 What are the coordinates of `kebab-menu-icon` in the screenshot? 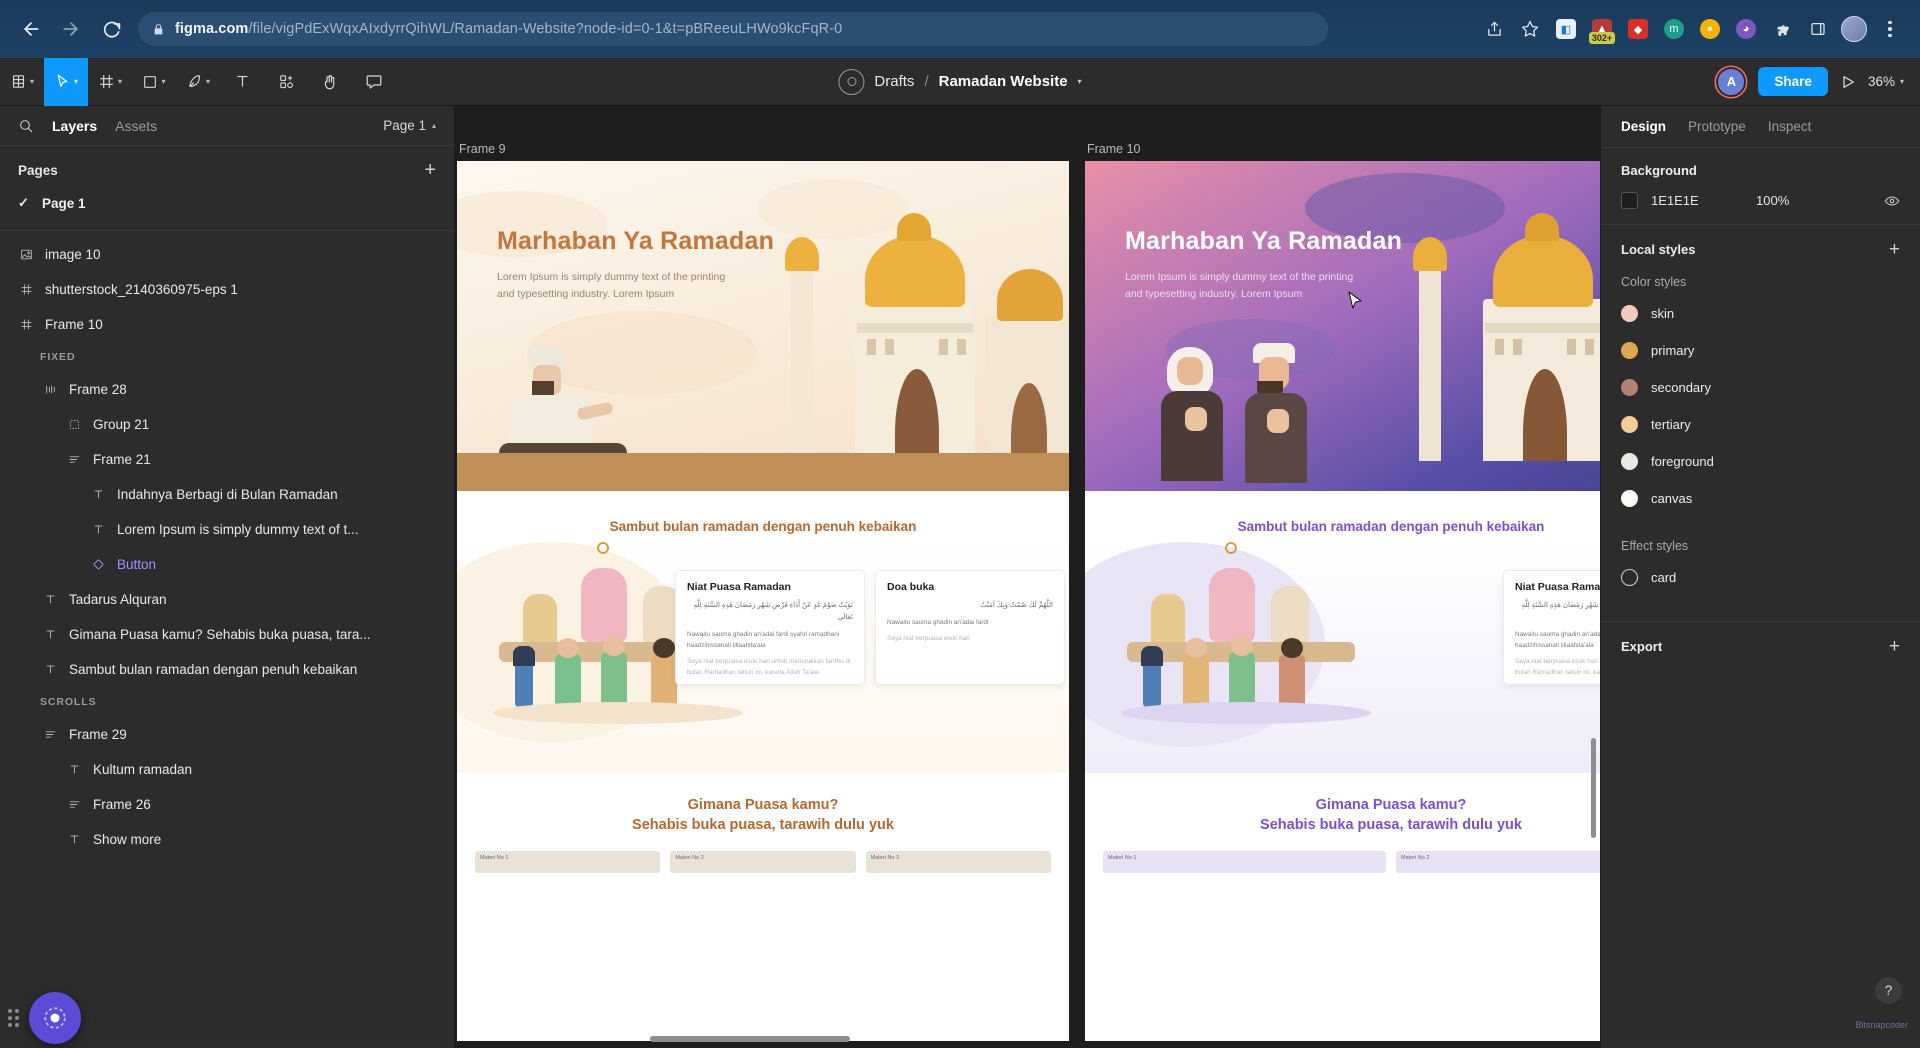 It's located at (1890, 29).